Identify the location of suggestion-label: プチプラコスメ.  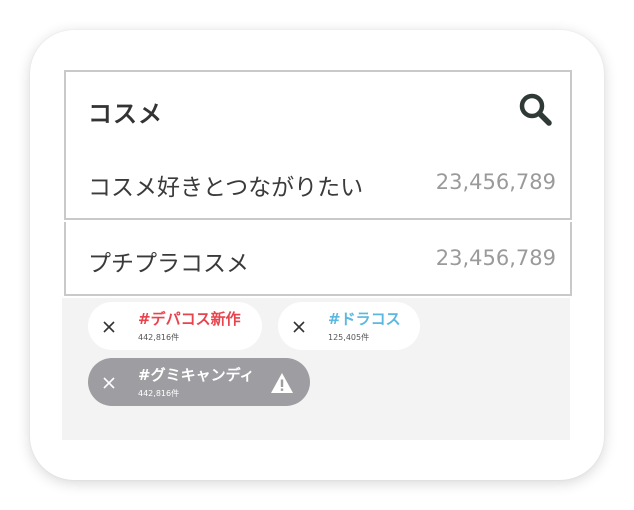
(168, 264).